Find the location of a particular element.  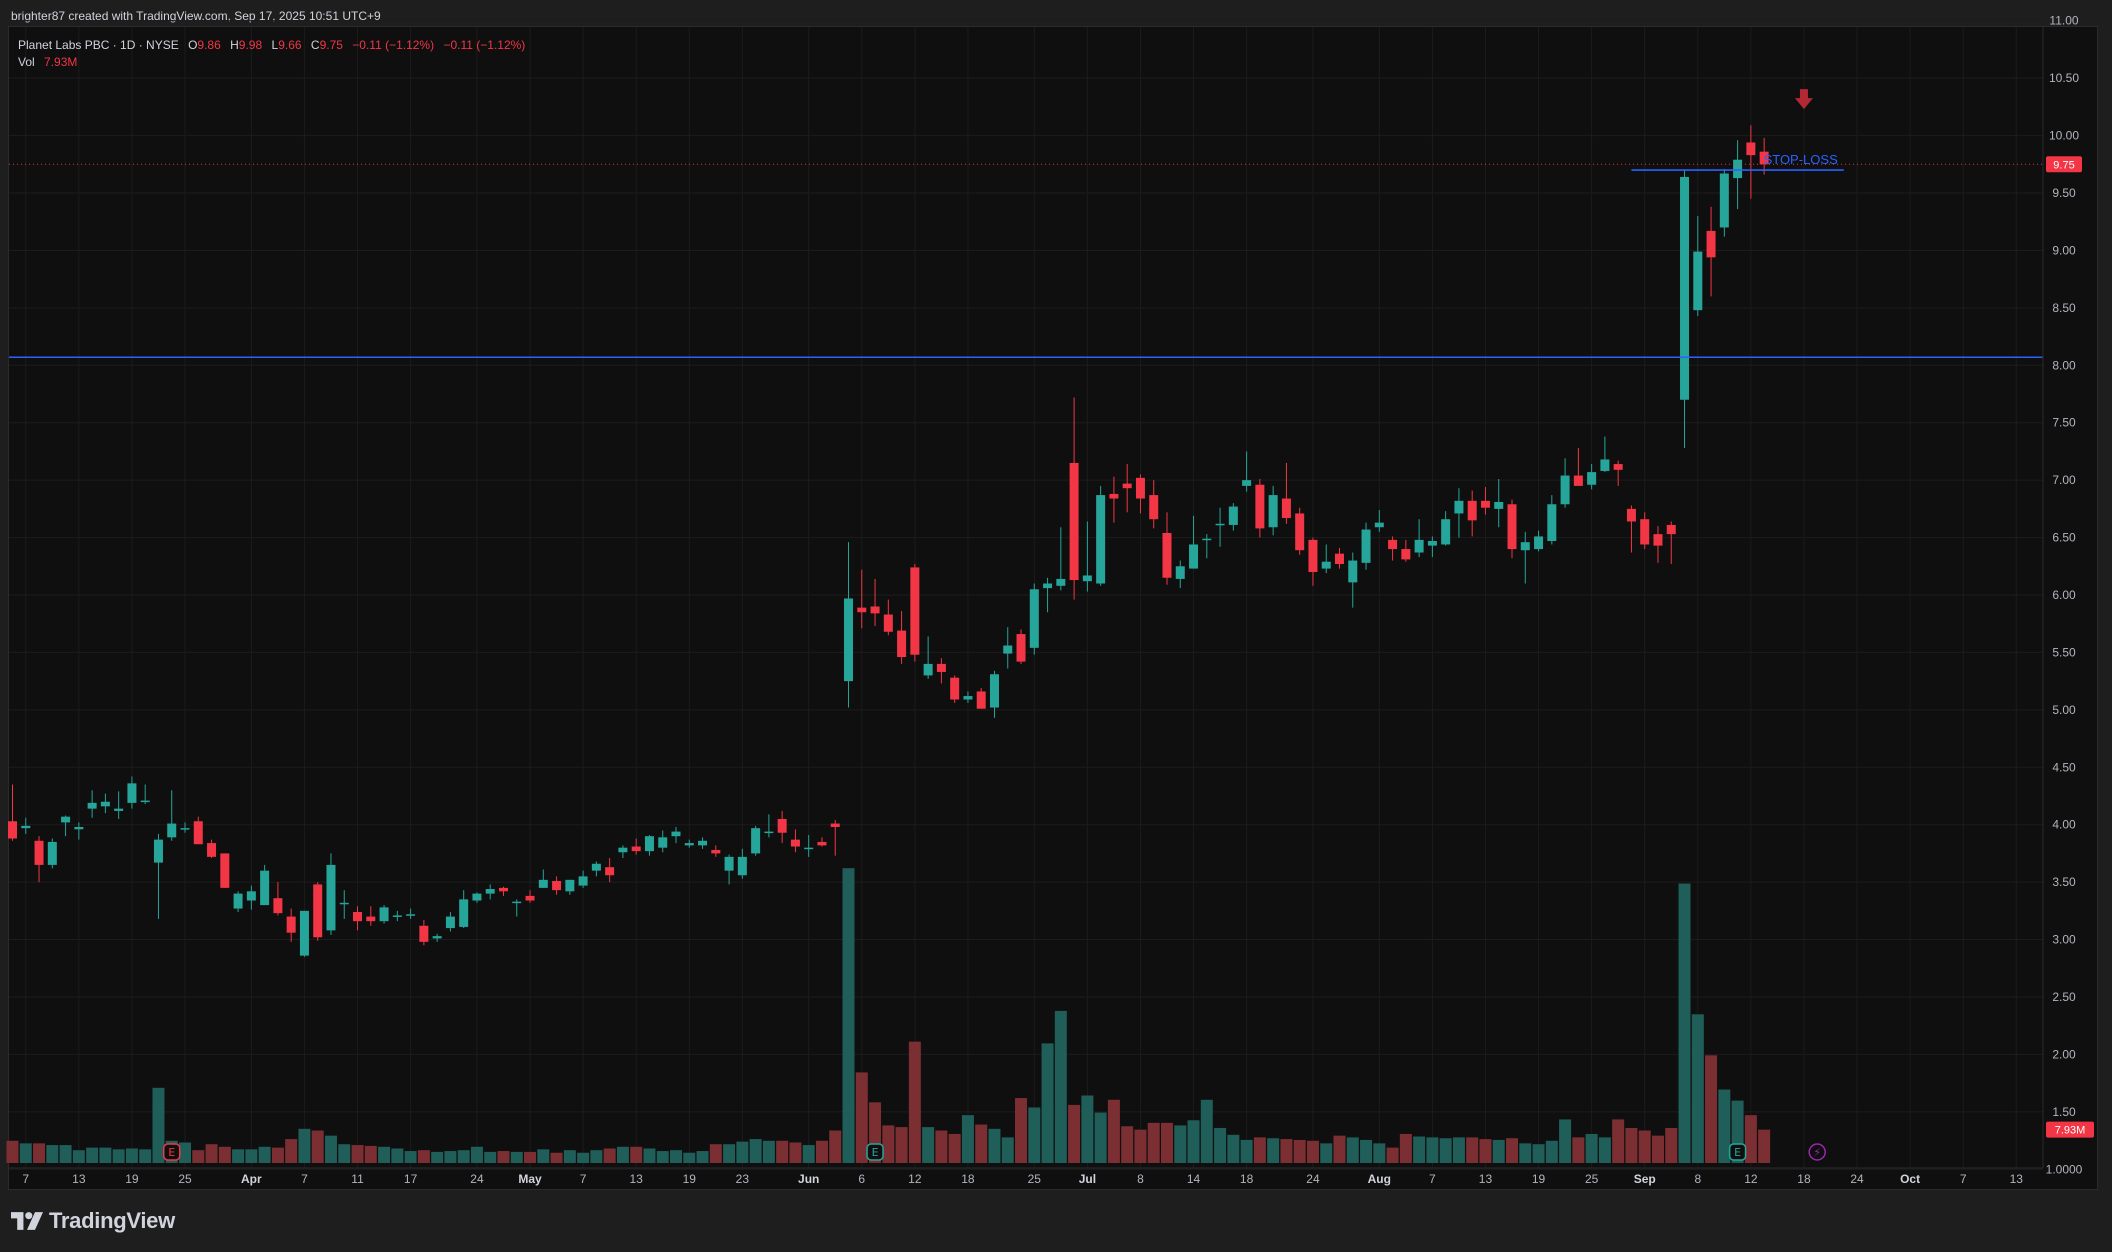

y-tick-label: 4.00 is located at coordinates (2064, 825).